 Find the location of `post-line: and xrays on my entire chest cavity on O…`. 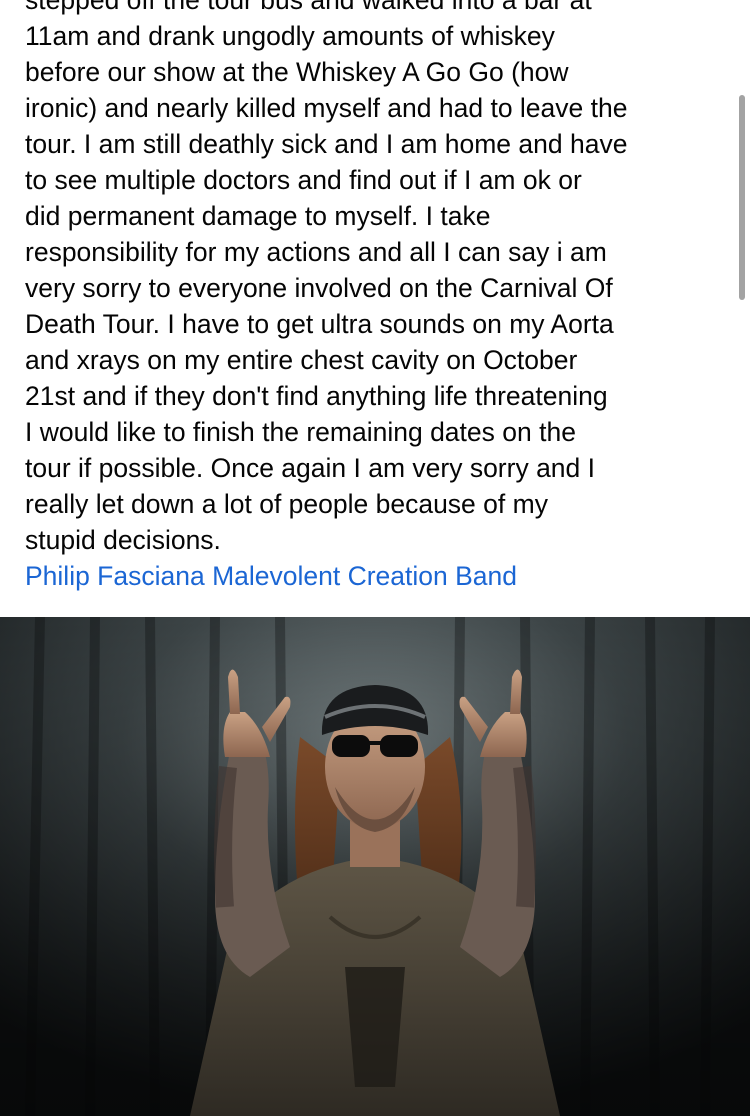

post-line: and xrays on my entire chest cavity on O… is located at coordinates (301, 360).